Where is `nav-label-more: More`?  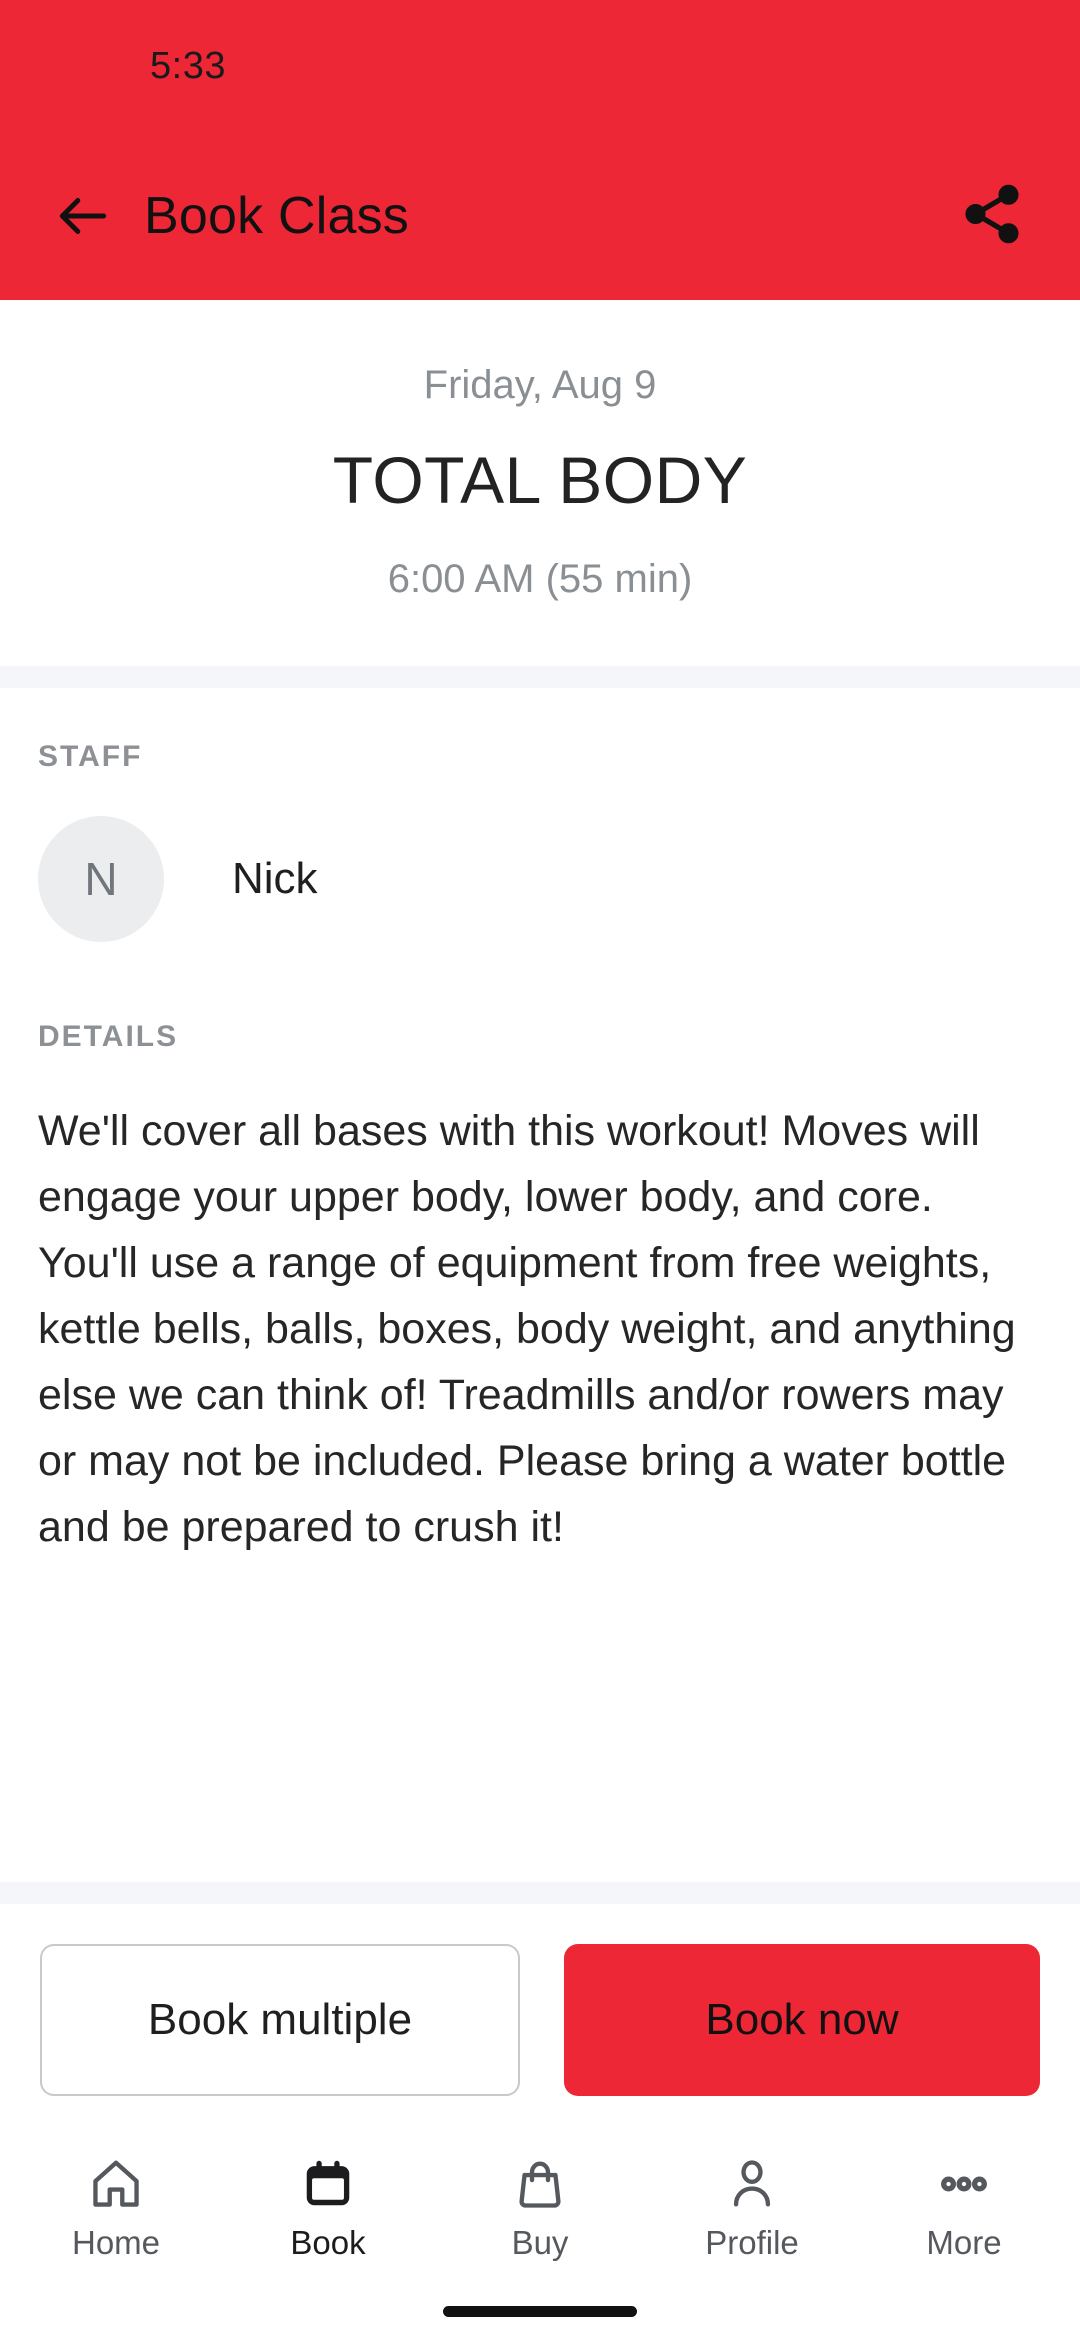
nav-label-more: More is located at coordinates (964, 2242).